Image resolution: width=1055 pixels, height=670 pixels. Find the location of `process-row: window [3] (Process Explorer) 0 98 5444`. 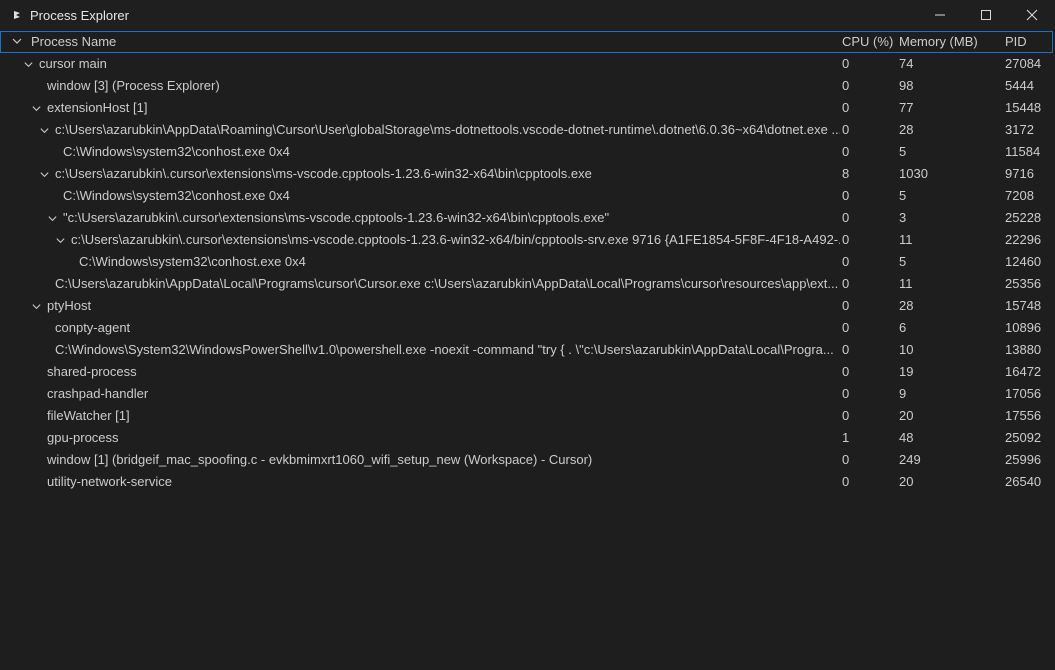

process-row: window [3] (Process Explorer) 0 98 5444 is located at coordinates (527, 86).